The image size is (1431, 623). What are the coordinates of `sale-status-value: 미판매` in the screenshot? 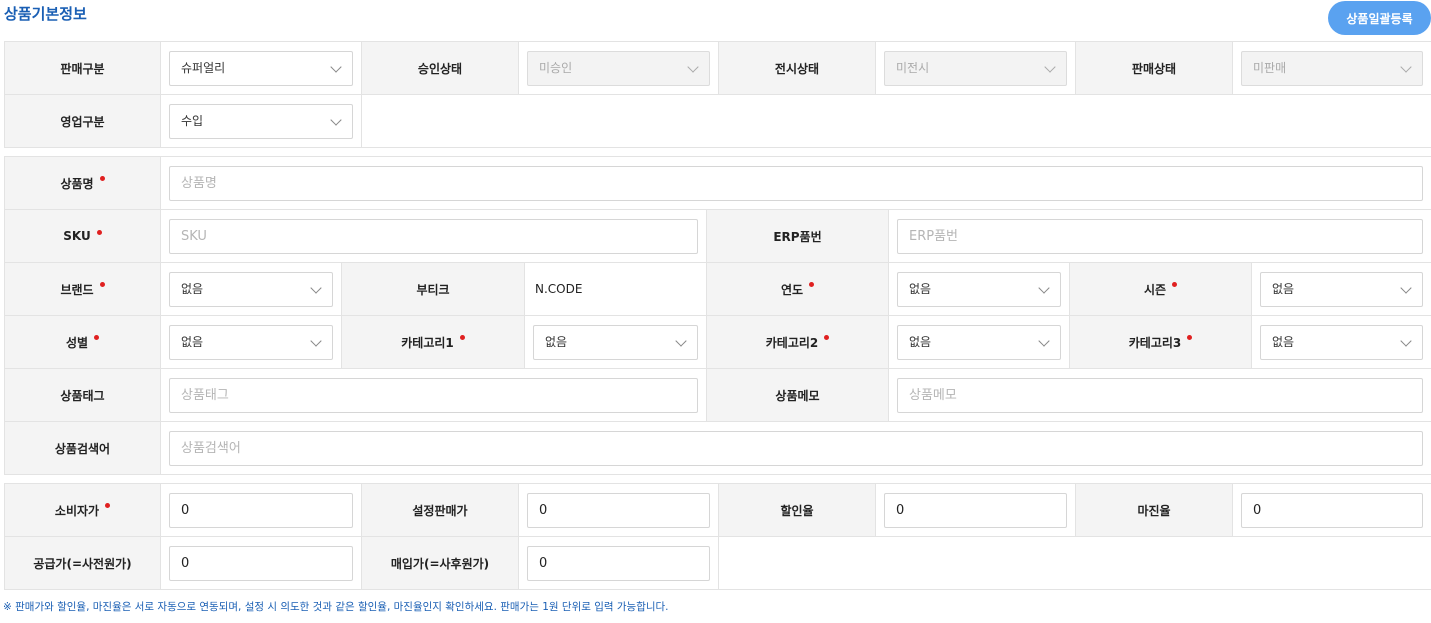 It's located at (1270, 67).